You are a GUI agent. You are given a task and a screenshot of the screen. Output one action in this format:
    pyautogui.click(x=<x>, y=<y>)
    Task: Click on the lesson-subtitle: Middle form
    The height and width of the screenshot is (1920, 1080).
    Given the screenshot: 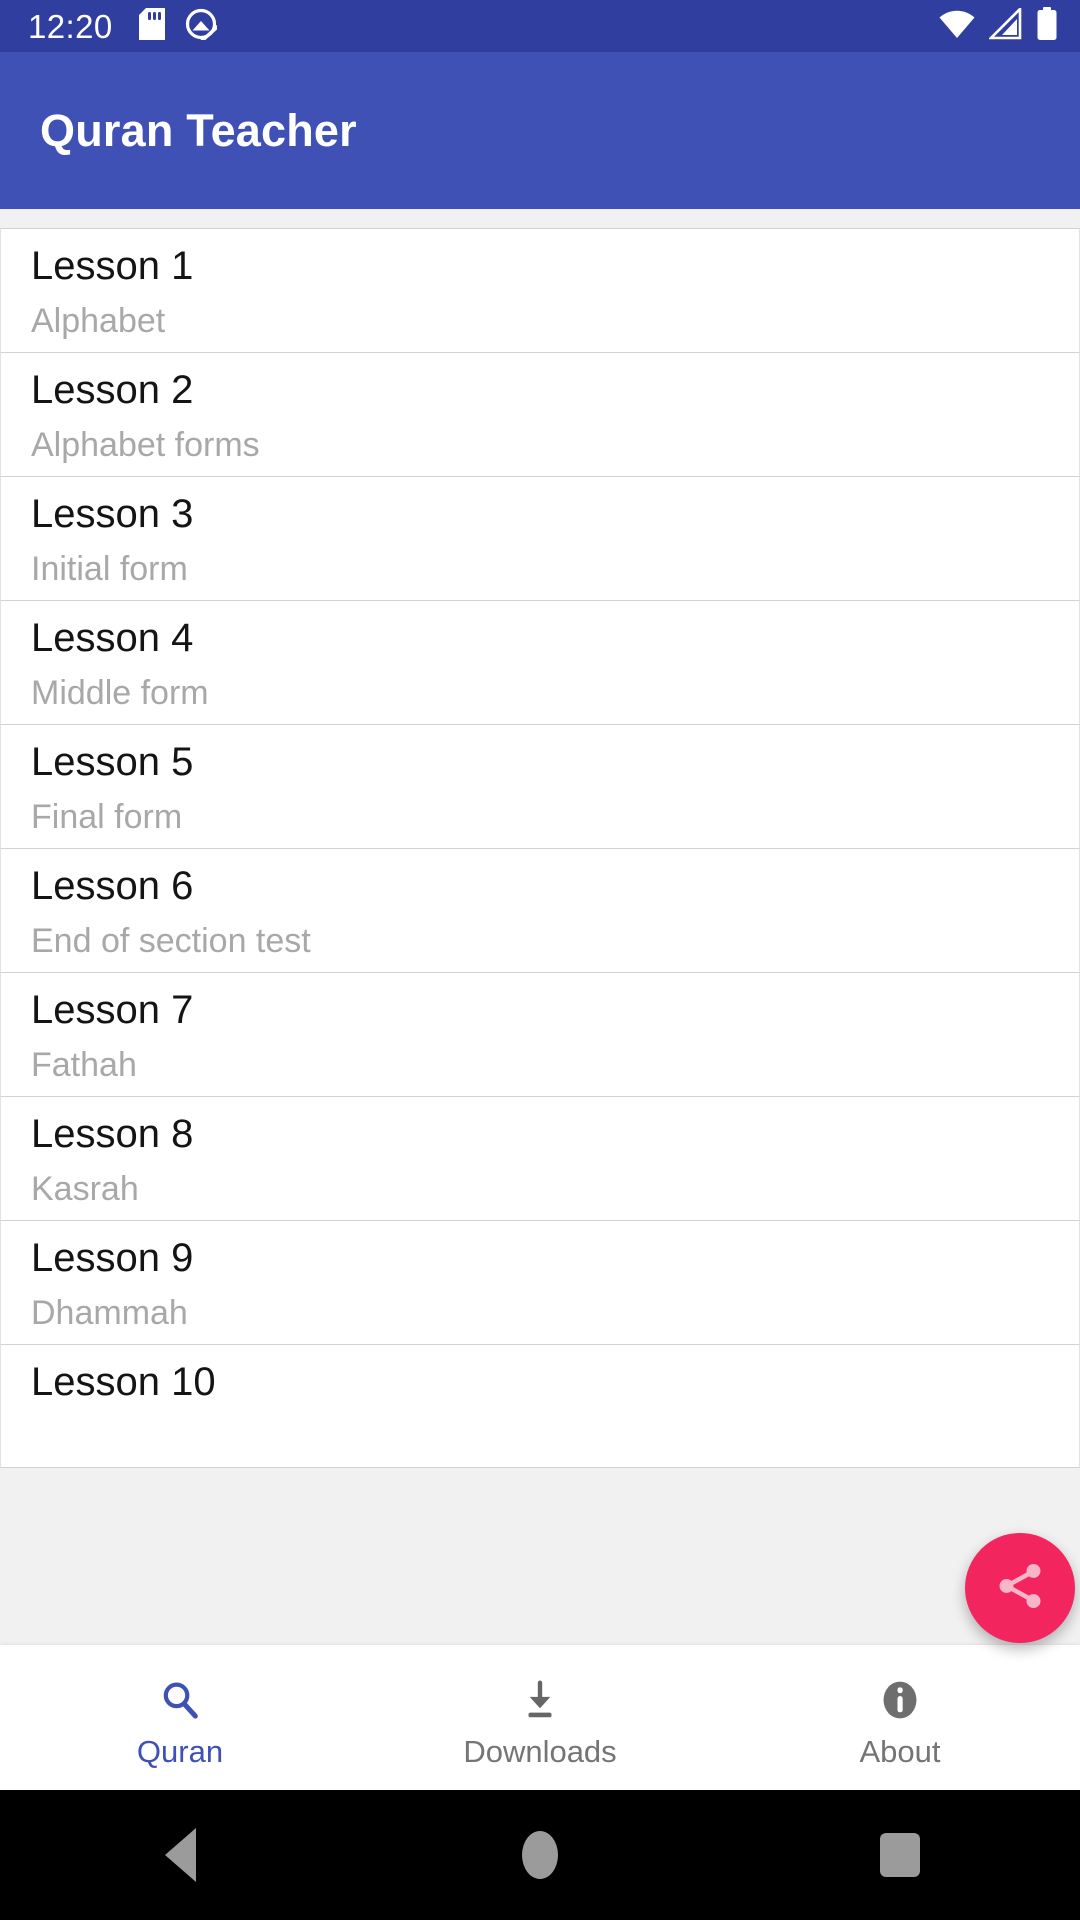 What is the action you would take?
    pyautogui.click(x=120, y=693)
    